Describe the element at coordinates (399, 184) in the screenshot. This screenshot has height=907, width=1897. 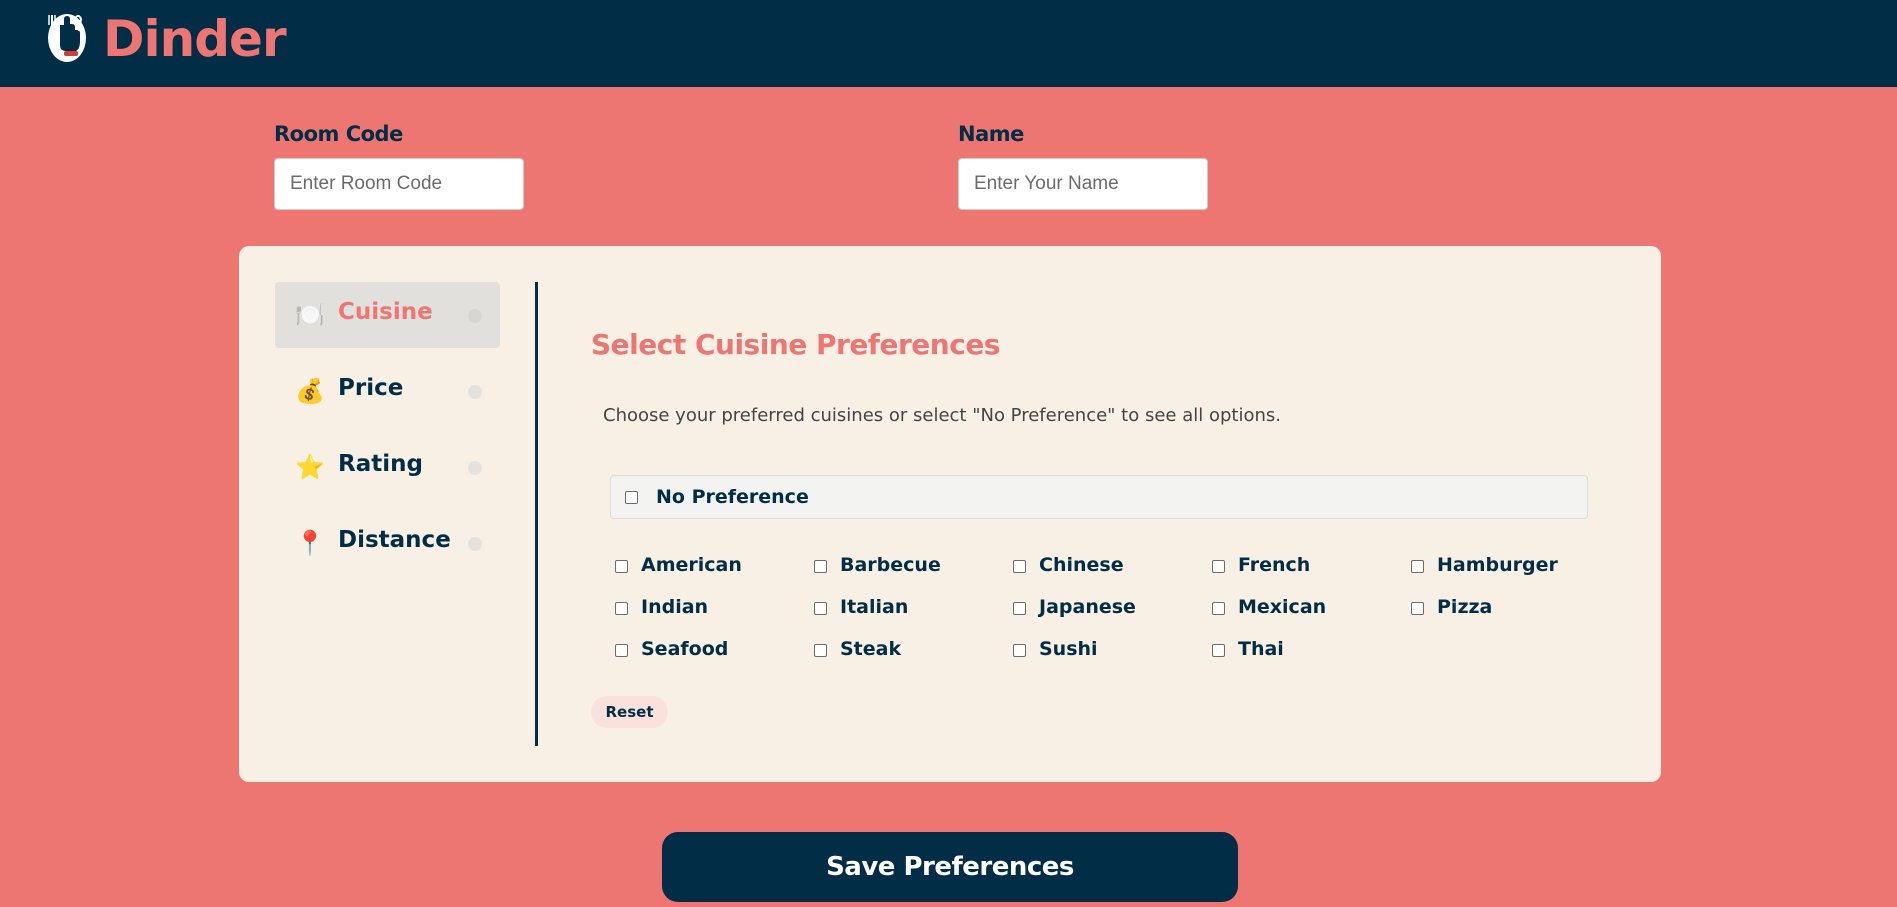
I see `room-code-input` at that location.